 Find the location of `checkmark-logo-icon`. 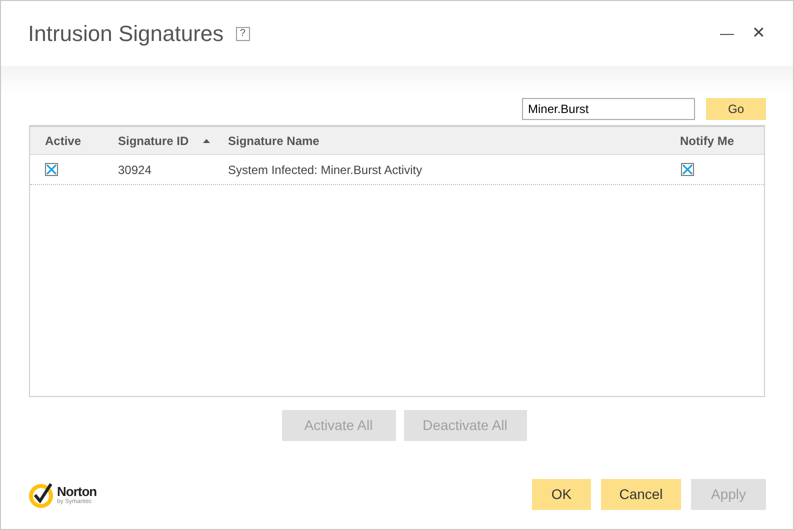

checkmark-logo-icon is located at coordinates (42, 495).